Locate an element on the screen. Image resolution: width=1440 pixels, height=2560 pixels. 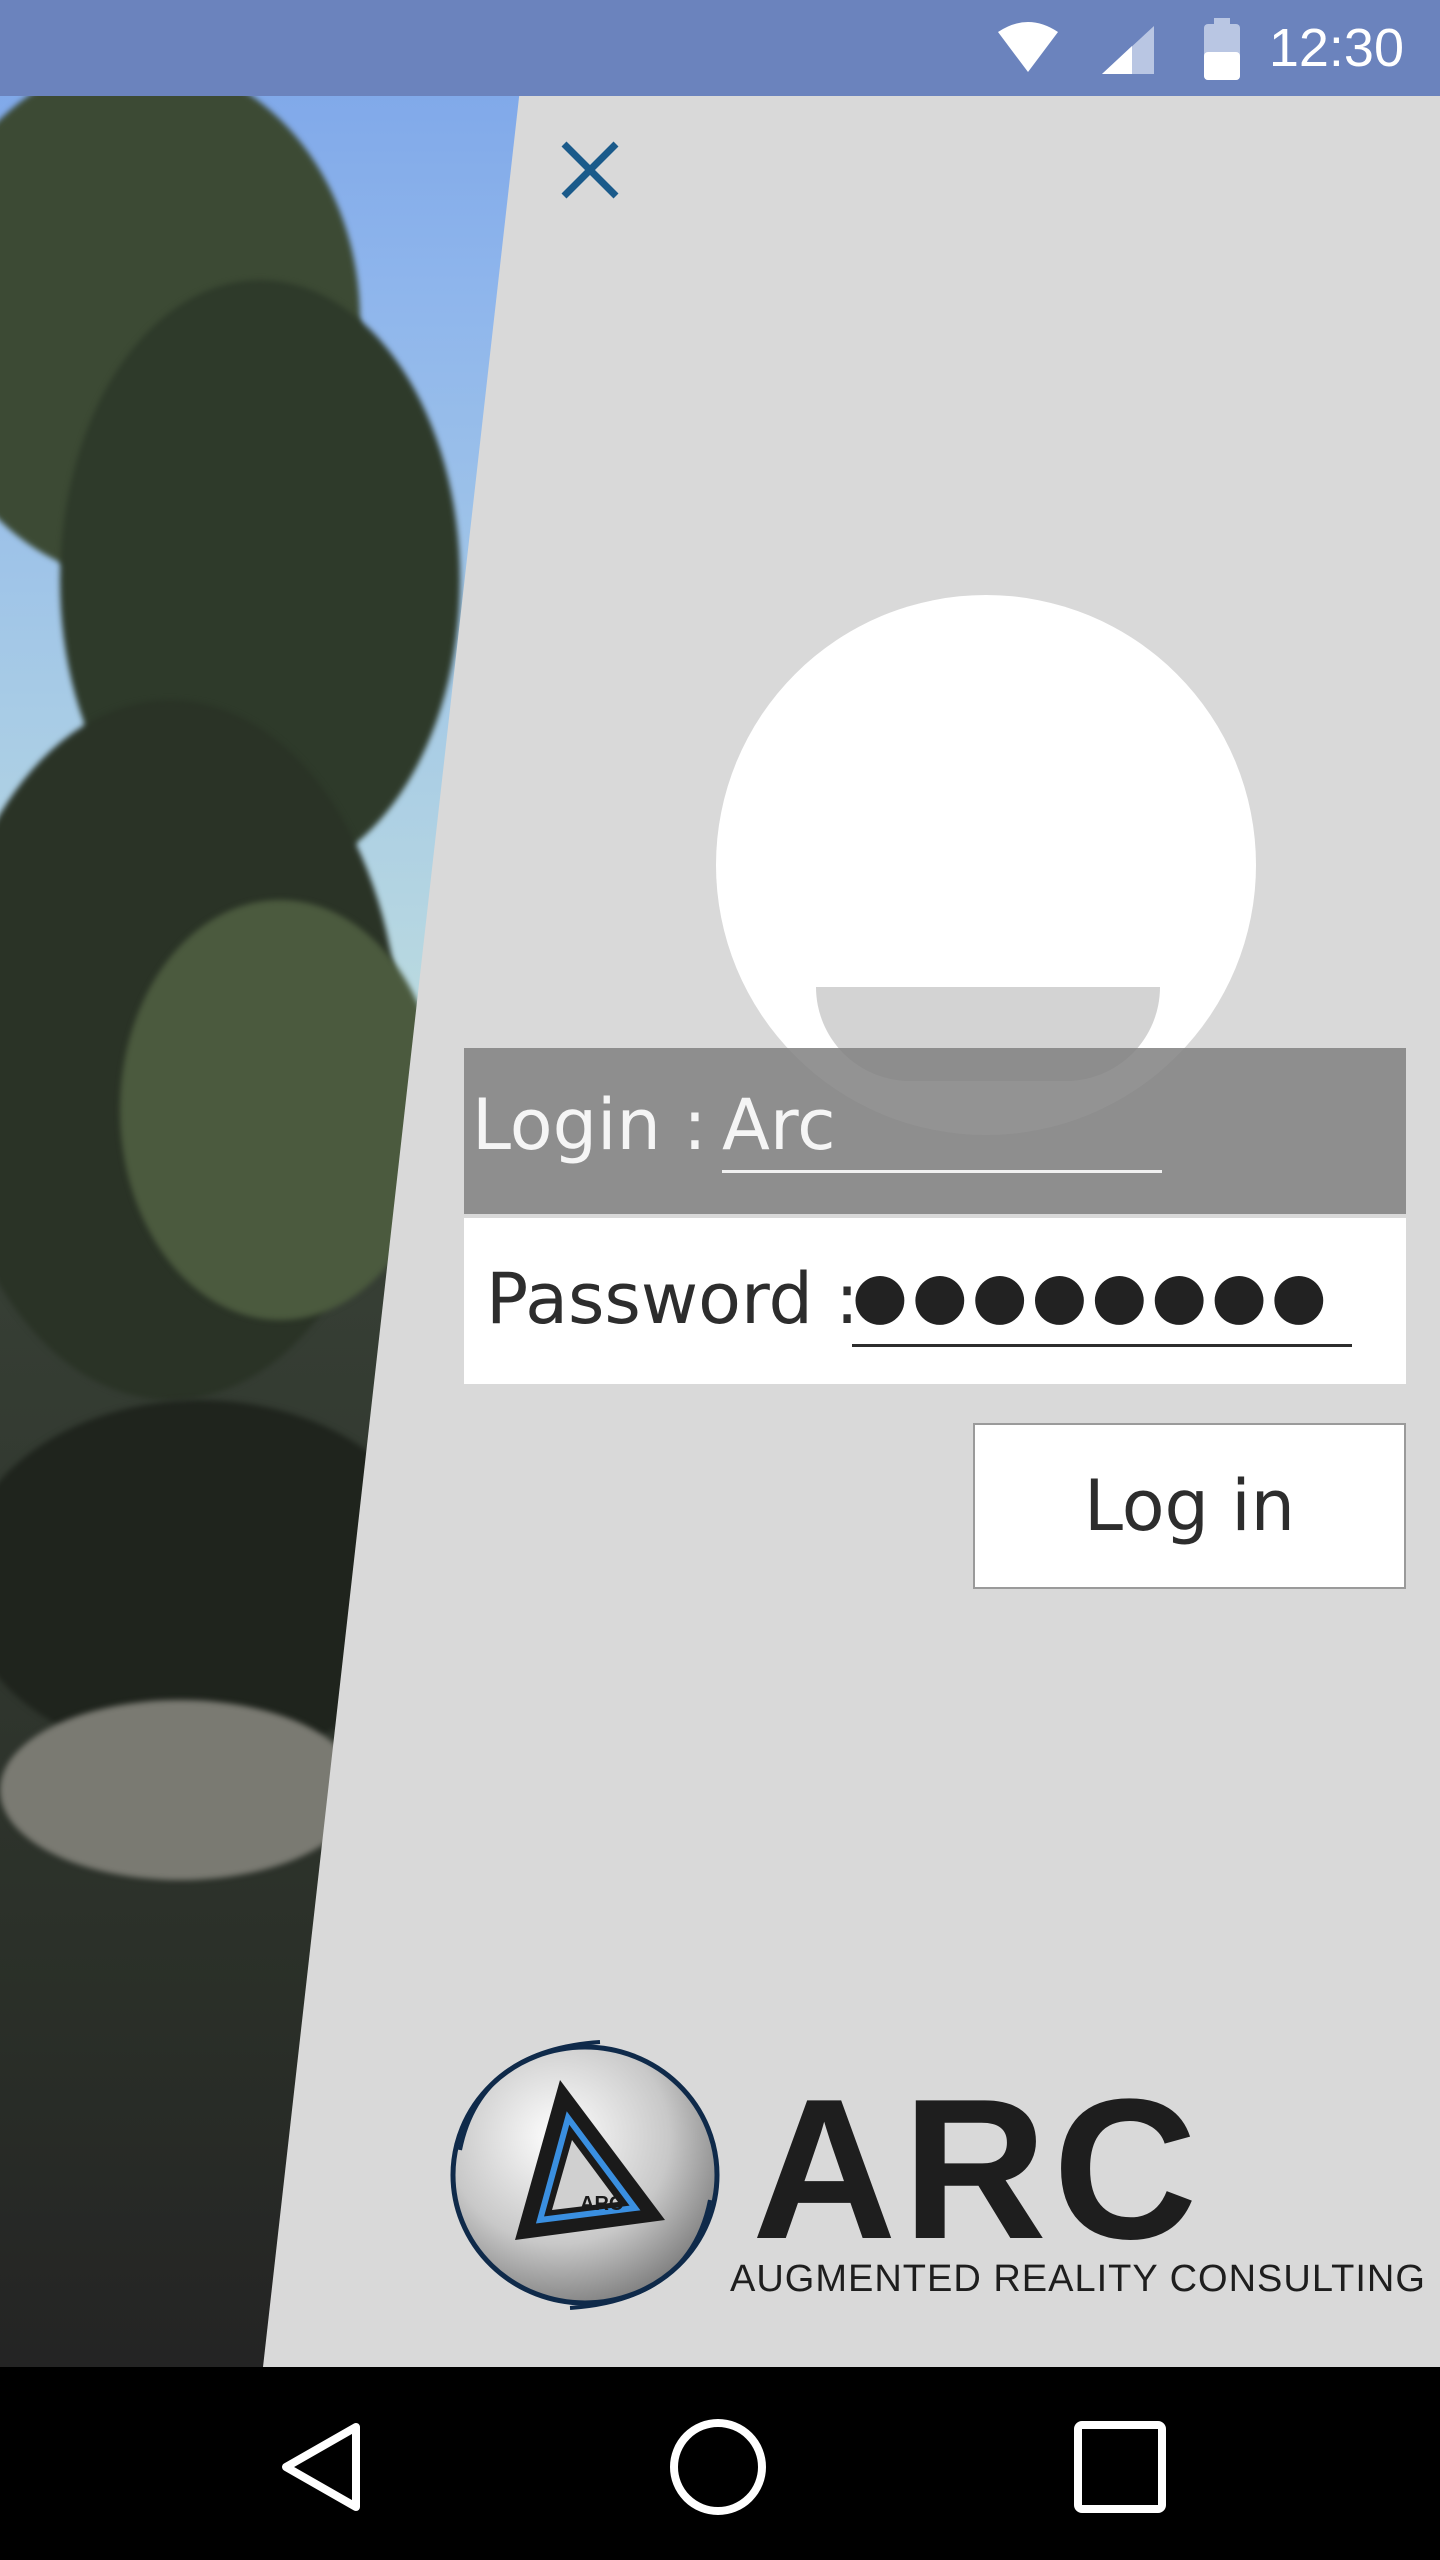
login-label: Login : is located at coordinates (589, 1125).